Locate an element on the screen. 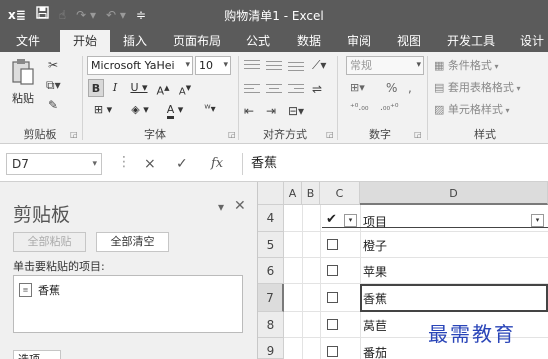  row-header-6: 6 is located at coordinates (271, 271).